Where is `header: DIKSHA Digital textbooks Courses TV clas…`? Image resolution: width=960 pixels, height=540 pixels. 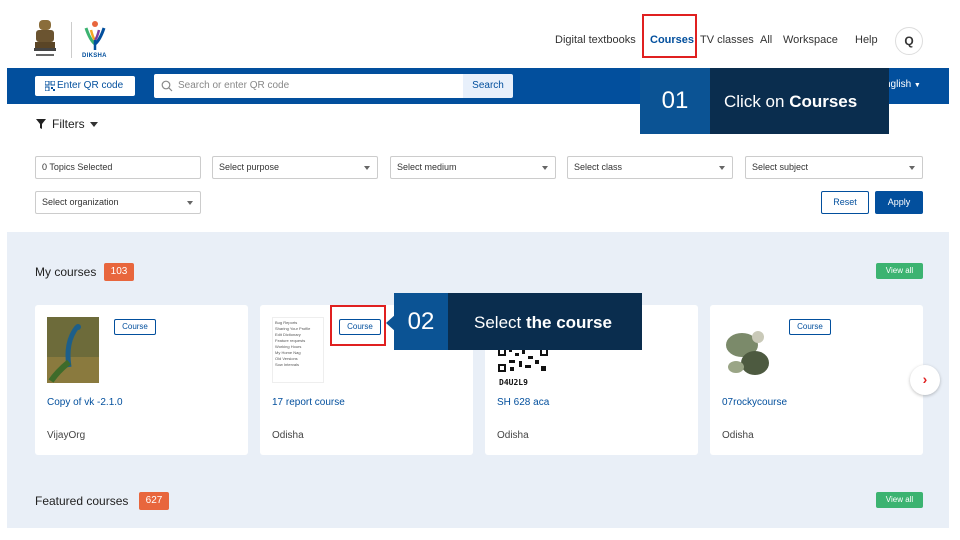 header: DIKSHA Digital textbooks Courses TV clas… is located at coordinates (480, 34).